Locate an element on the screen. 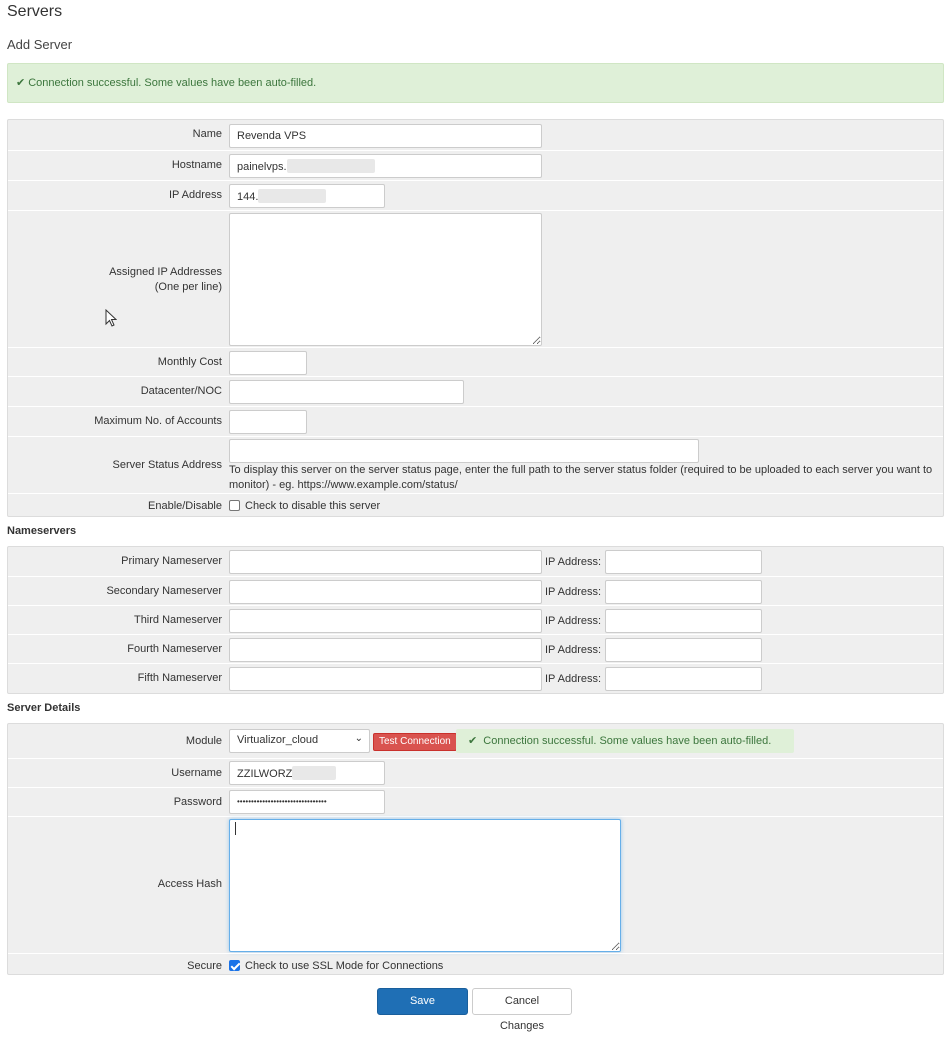 The height and width of the screenshot is (1039, 948). assigned-ips-label-line2: (One per line) is located at coordinates (188, 287).